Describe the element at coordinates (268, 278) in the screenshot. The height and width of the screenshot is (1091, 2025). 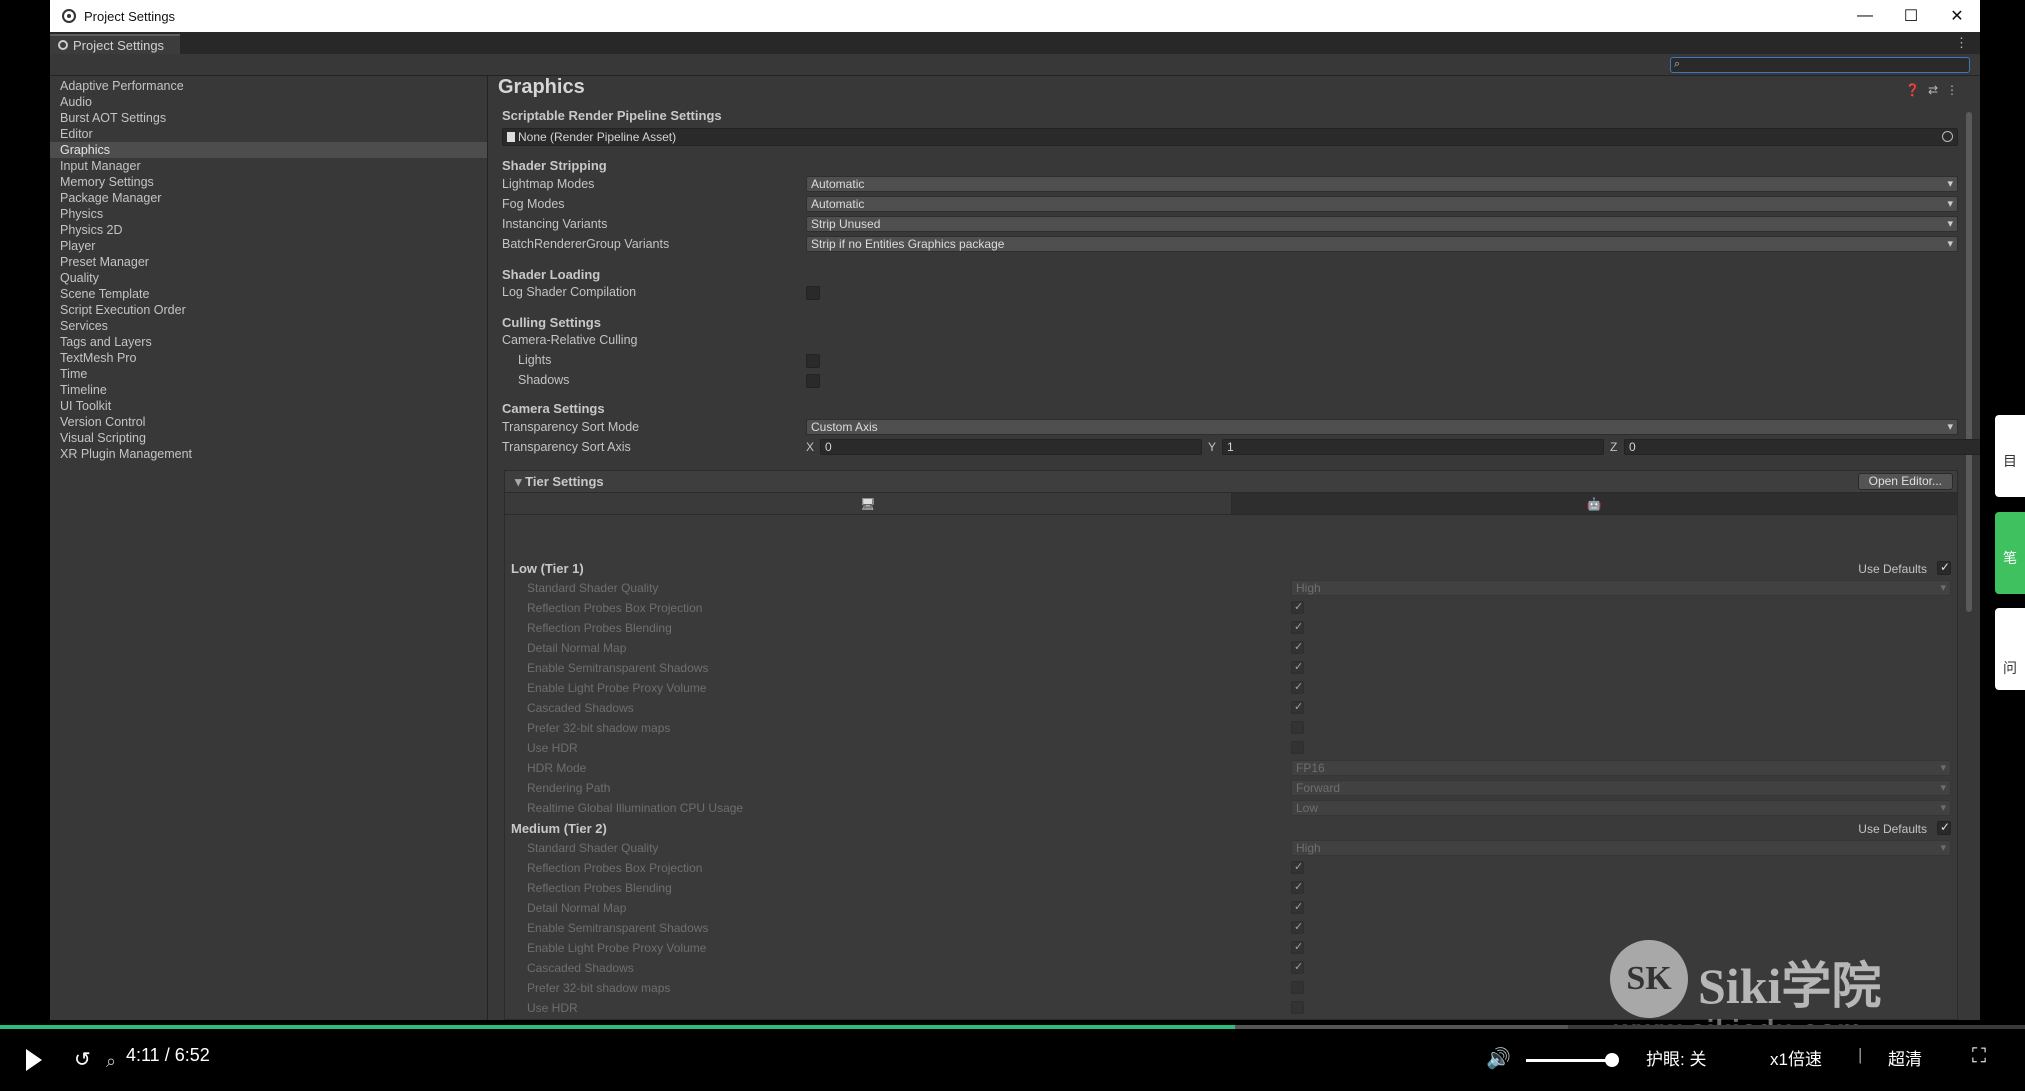
I see `sidebar-item: Quality` at that location.